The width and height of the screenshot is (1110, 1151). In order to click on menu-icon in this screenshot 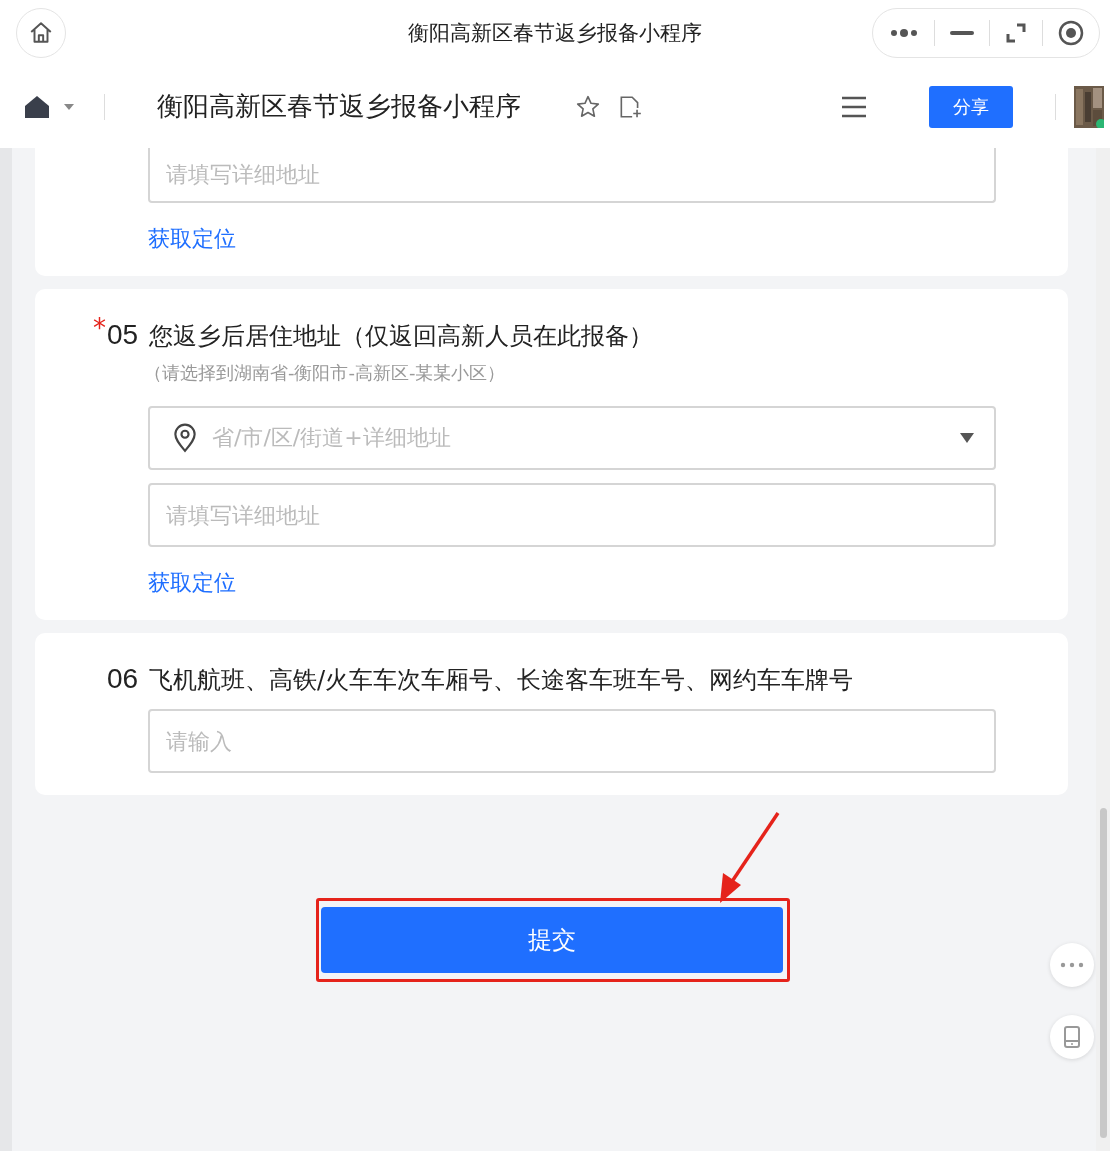, I will do `click(854, 106)`.